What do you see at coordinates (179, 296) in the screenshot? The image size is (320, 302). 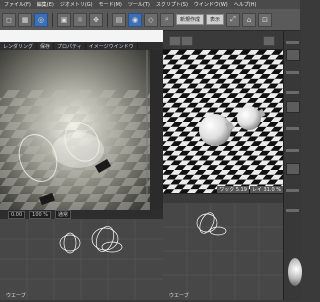 I see `side-viewport-label: ウエーブ` at bounding box center [179, 296].